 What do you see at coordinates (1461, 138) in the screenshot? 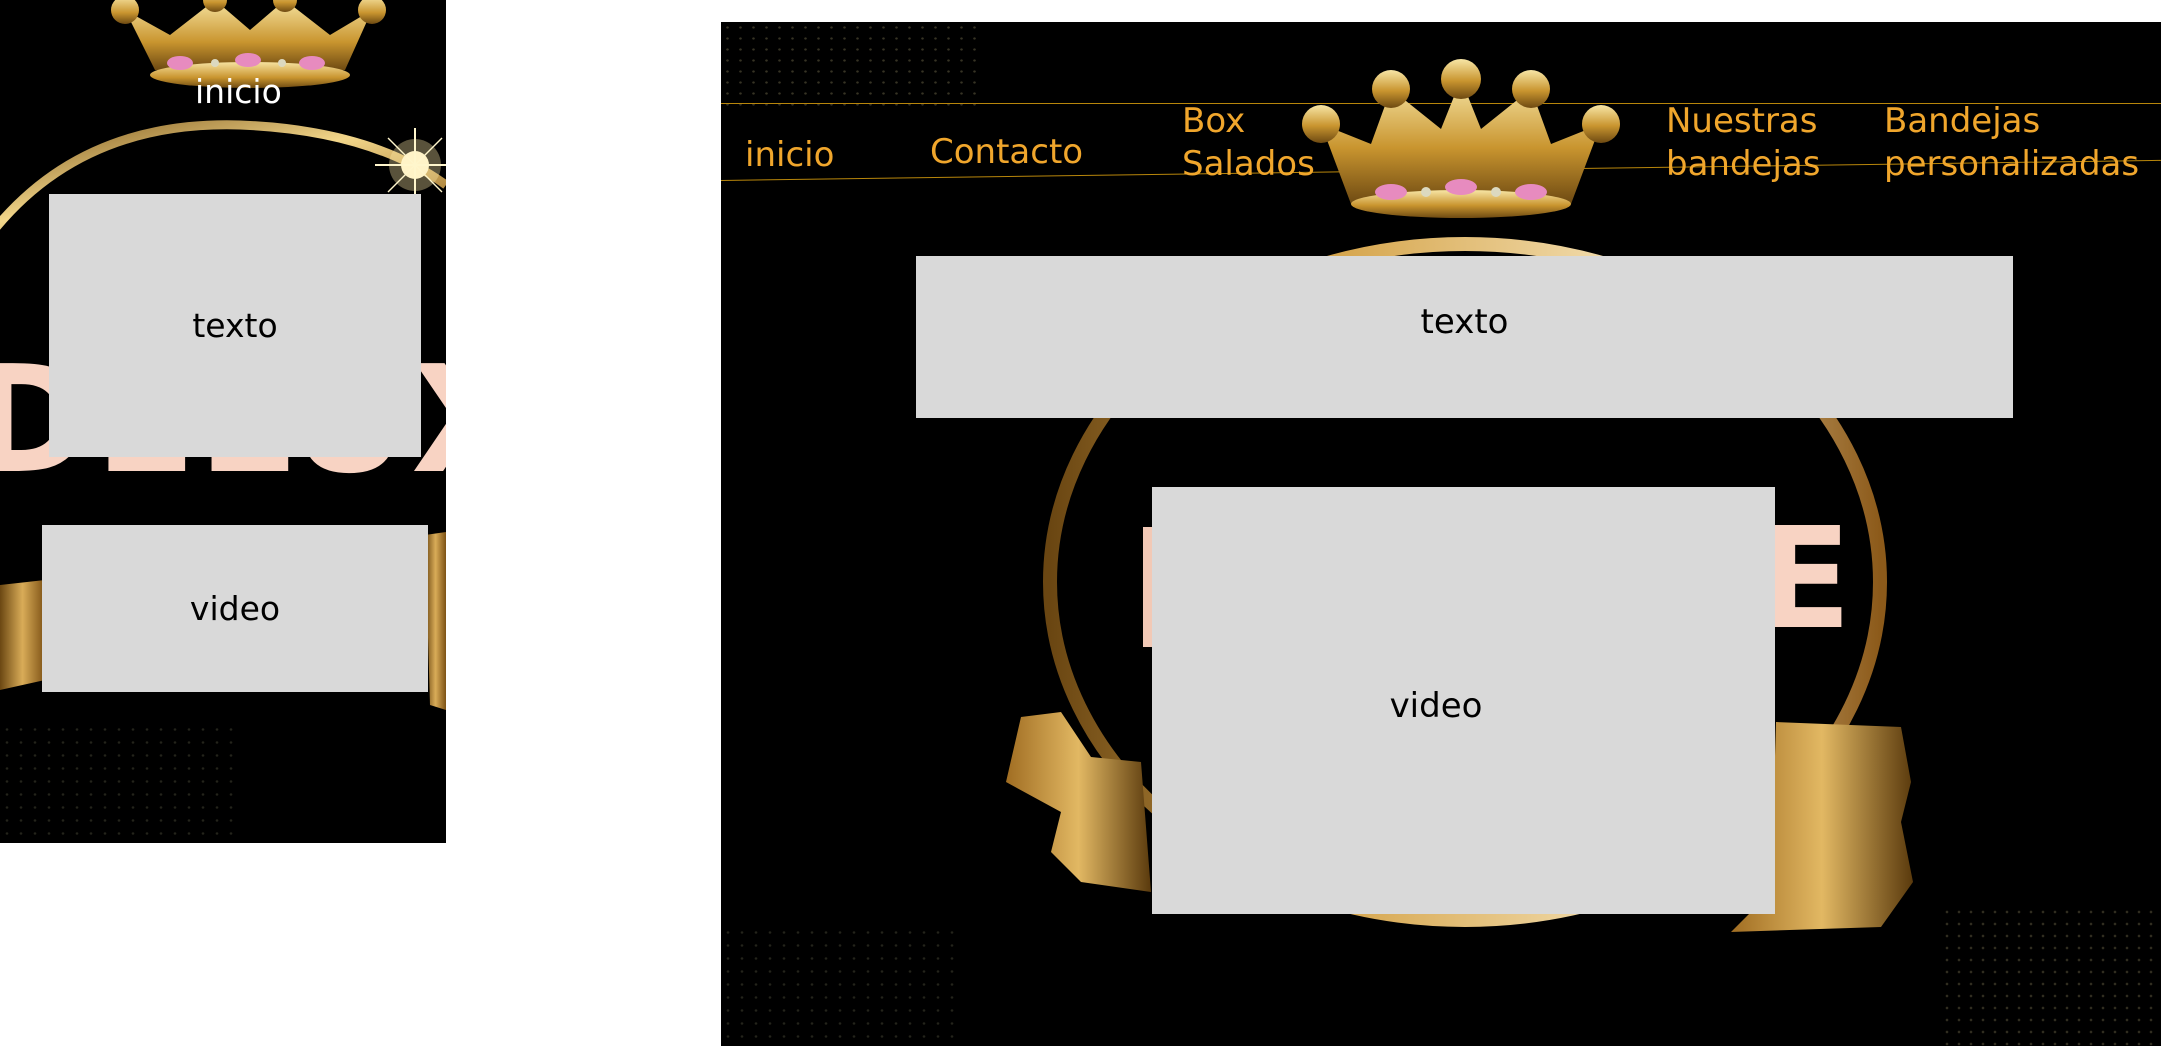
I see `crown-logo-icon` at bounding box center [1461, 138].